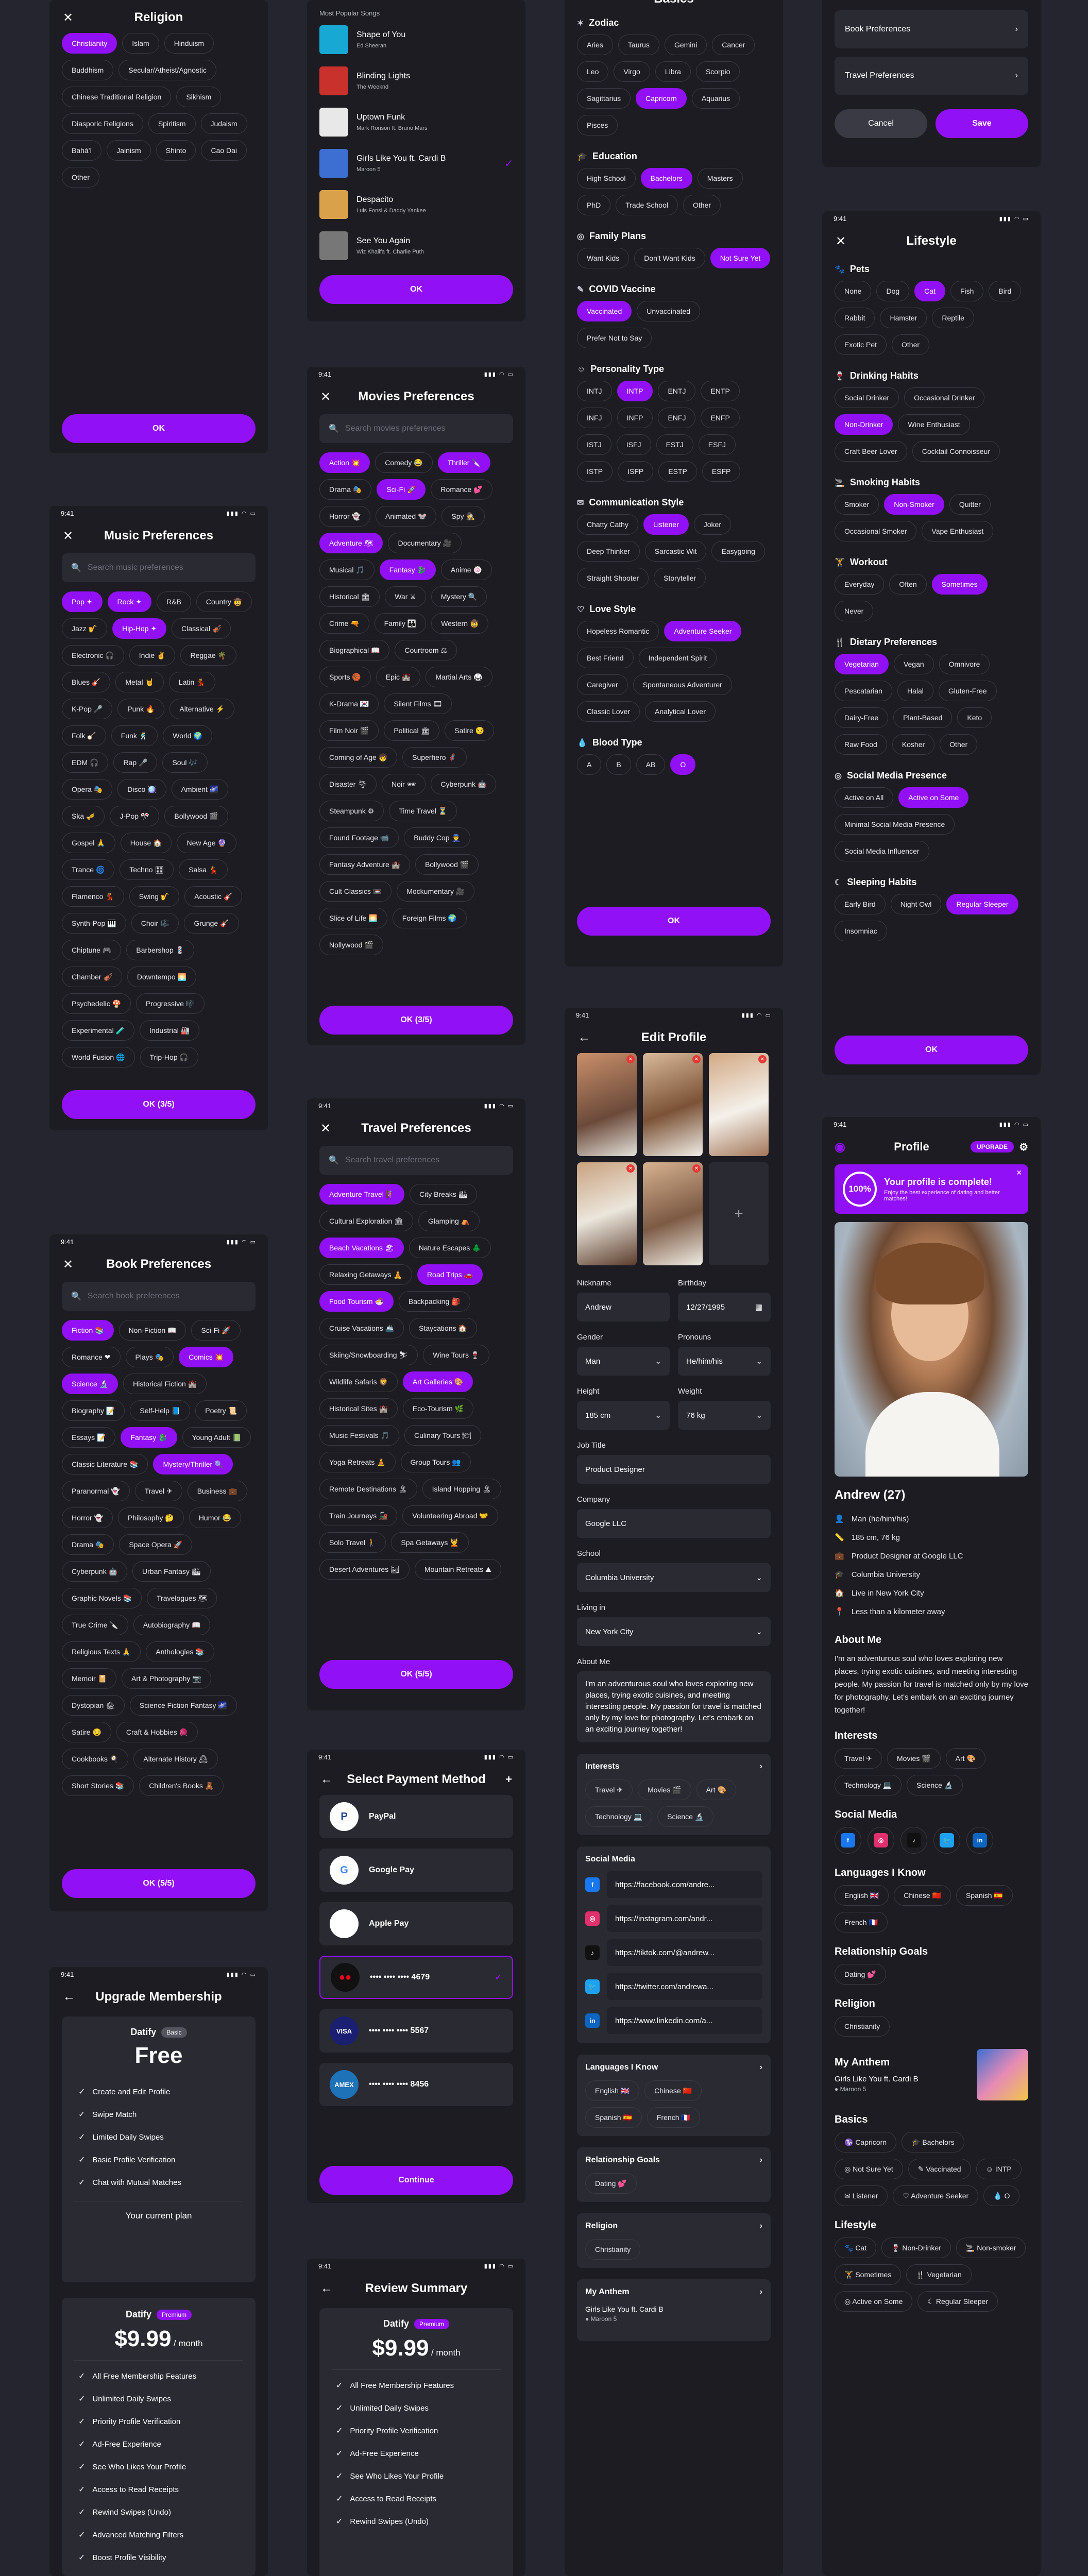  I want to click on option-chip: B, so click(618, 764).